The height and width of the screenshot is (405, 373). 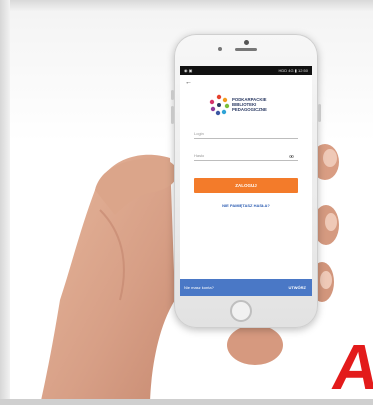 What do you see at coordinates (246, 205) in the screenshot?
I see `forgot-password-link: NIE PAMIĘTASZ HASŁA?` at bounding box center [246, 205].